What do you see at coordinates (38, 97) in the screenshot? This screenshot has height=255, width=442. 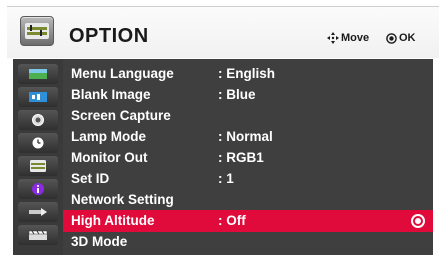 I see `audio-icon` at bounding box center [38, 97].